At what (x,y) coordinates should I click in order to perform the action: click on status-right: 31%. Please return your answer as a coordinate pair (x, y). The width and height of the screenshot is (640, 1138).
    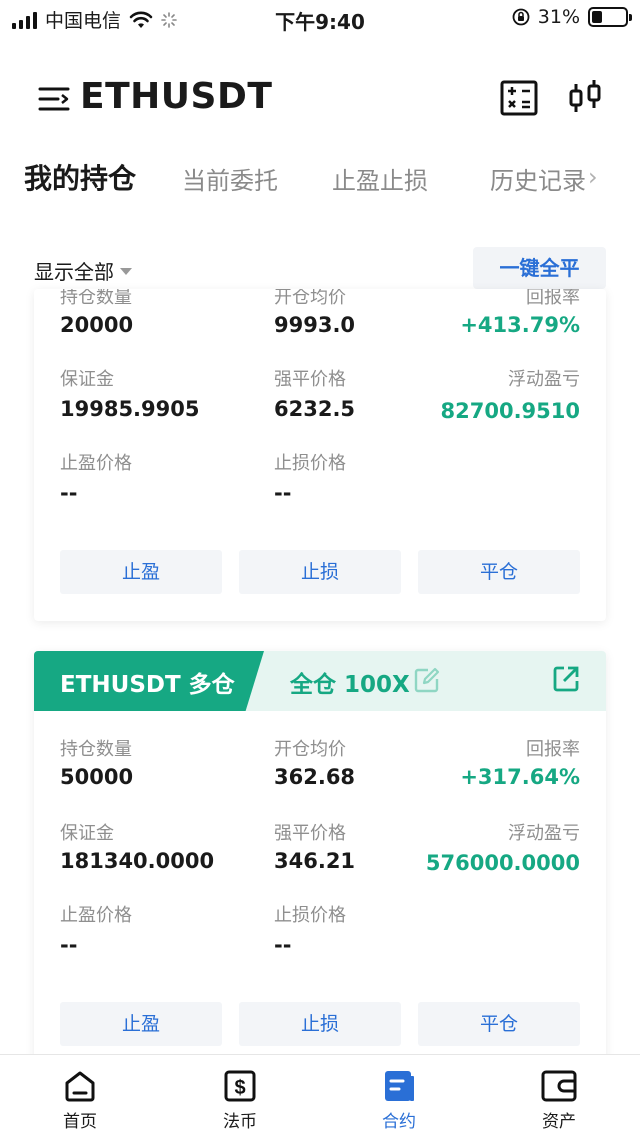
    Looking at the image, I should click on (572, 17).